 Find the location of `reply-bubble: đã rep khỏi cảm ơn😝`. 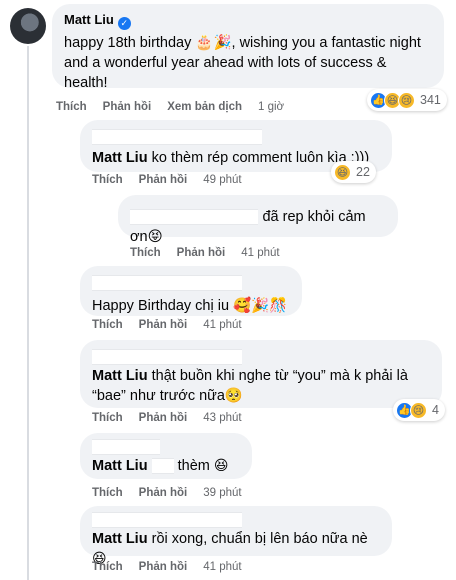

reply-bubble: đã rep khỏi cảm ơn😝 is located at coordinates (258, 220).